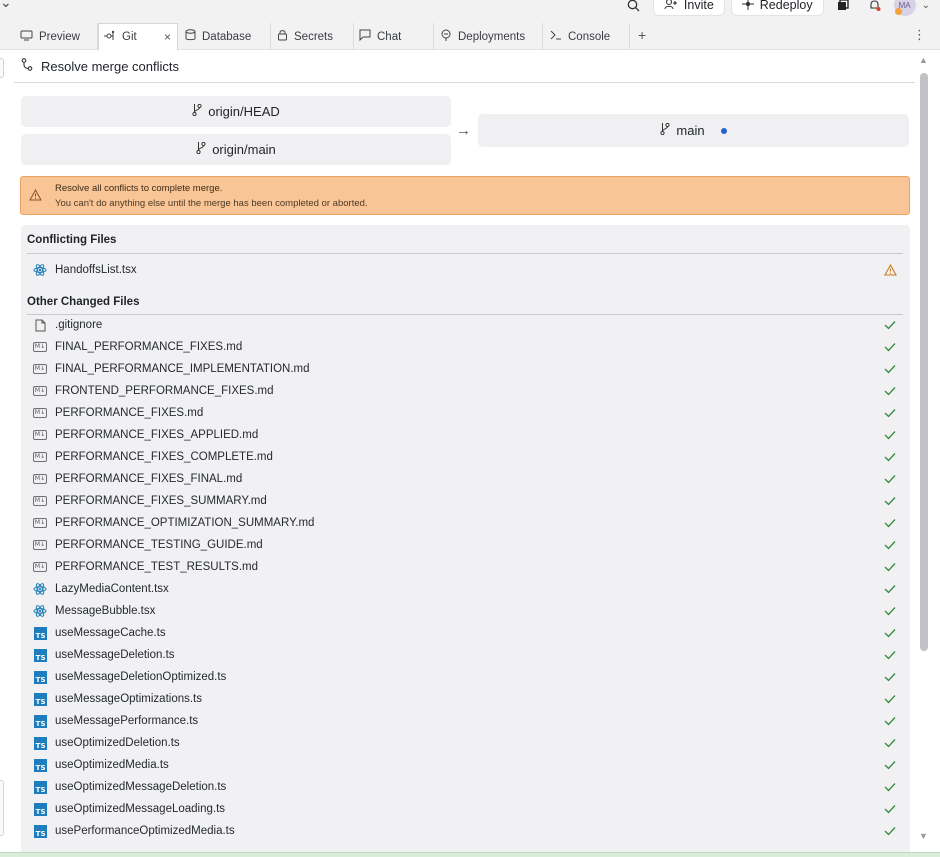 The width and height of the screenshot is (940, 857). I want to click on tab-deployments: Deployments, so click(489, 36).